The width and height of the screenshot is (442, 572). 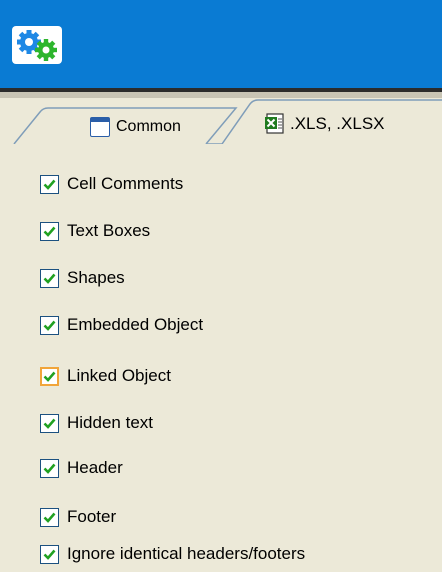 I want to click on header-checkbox, so click(x=49, y=468).